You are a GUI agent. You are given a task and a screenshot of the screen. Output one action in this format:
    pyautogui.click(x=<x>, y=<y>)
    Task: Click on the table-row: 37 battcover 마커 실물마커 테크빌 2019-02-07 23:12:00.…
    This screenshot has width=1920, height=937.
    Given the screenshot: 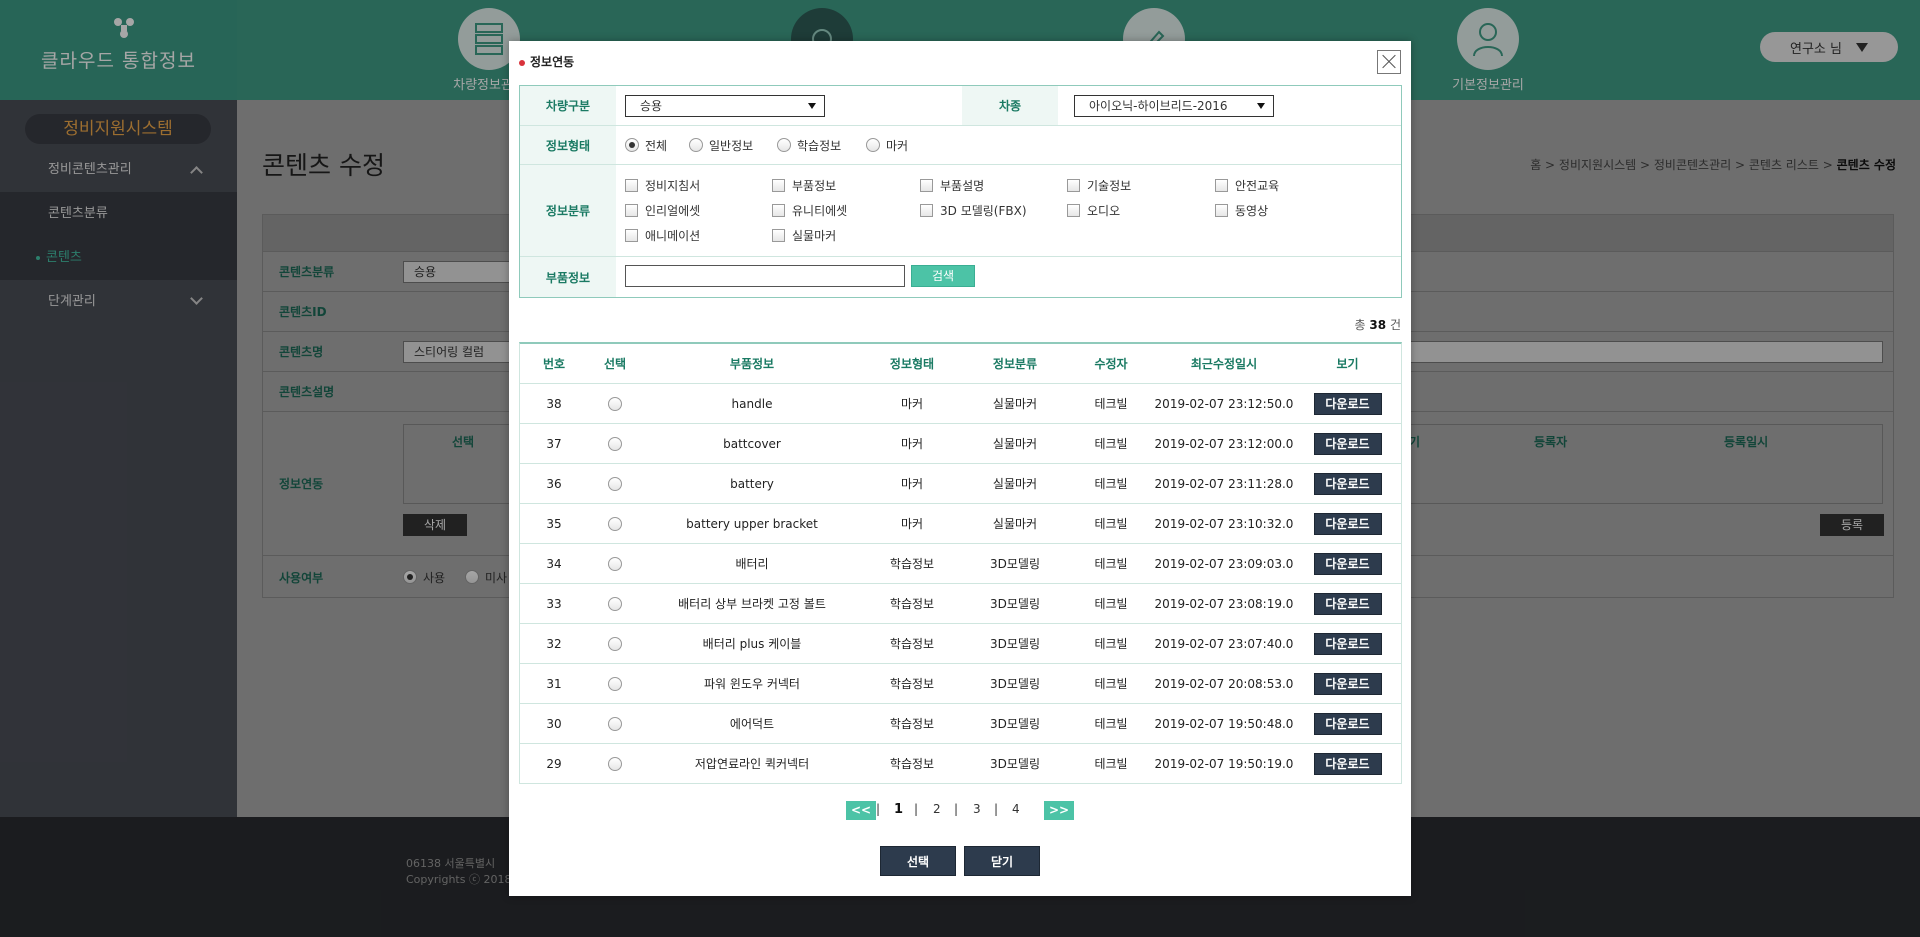 What is the action you would take?
    pyautogui.click(x=960, y=444)
    